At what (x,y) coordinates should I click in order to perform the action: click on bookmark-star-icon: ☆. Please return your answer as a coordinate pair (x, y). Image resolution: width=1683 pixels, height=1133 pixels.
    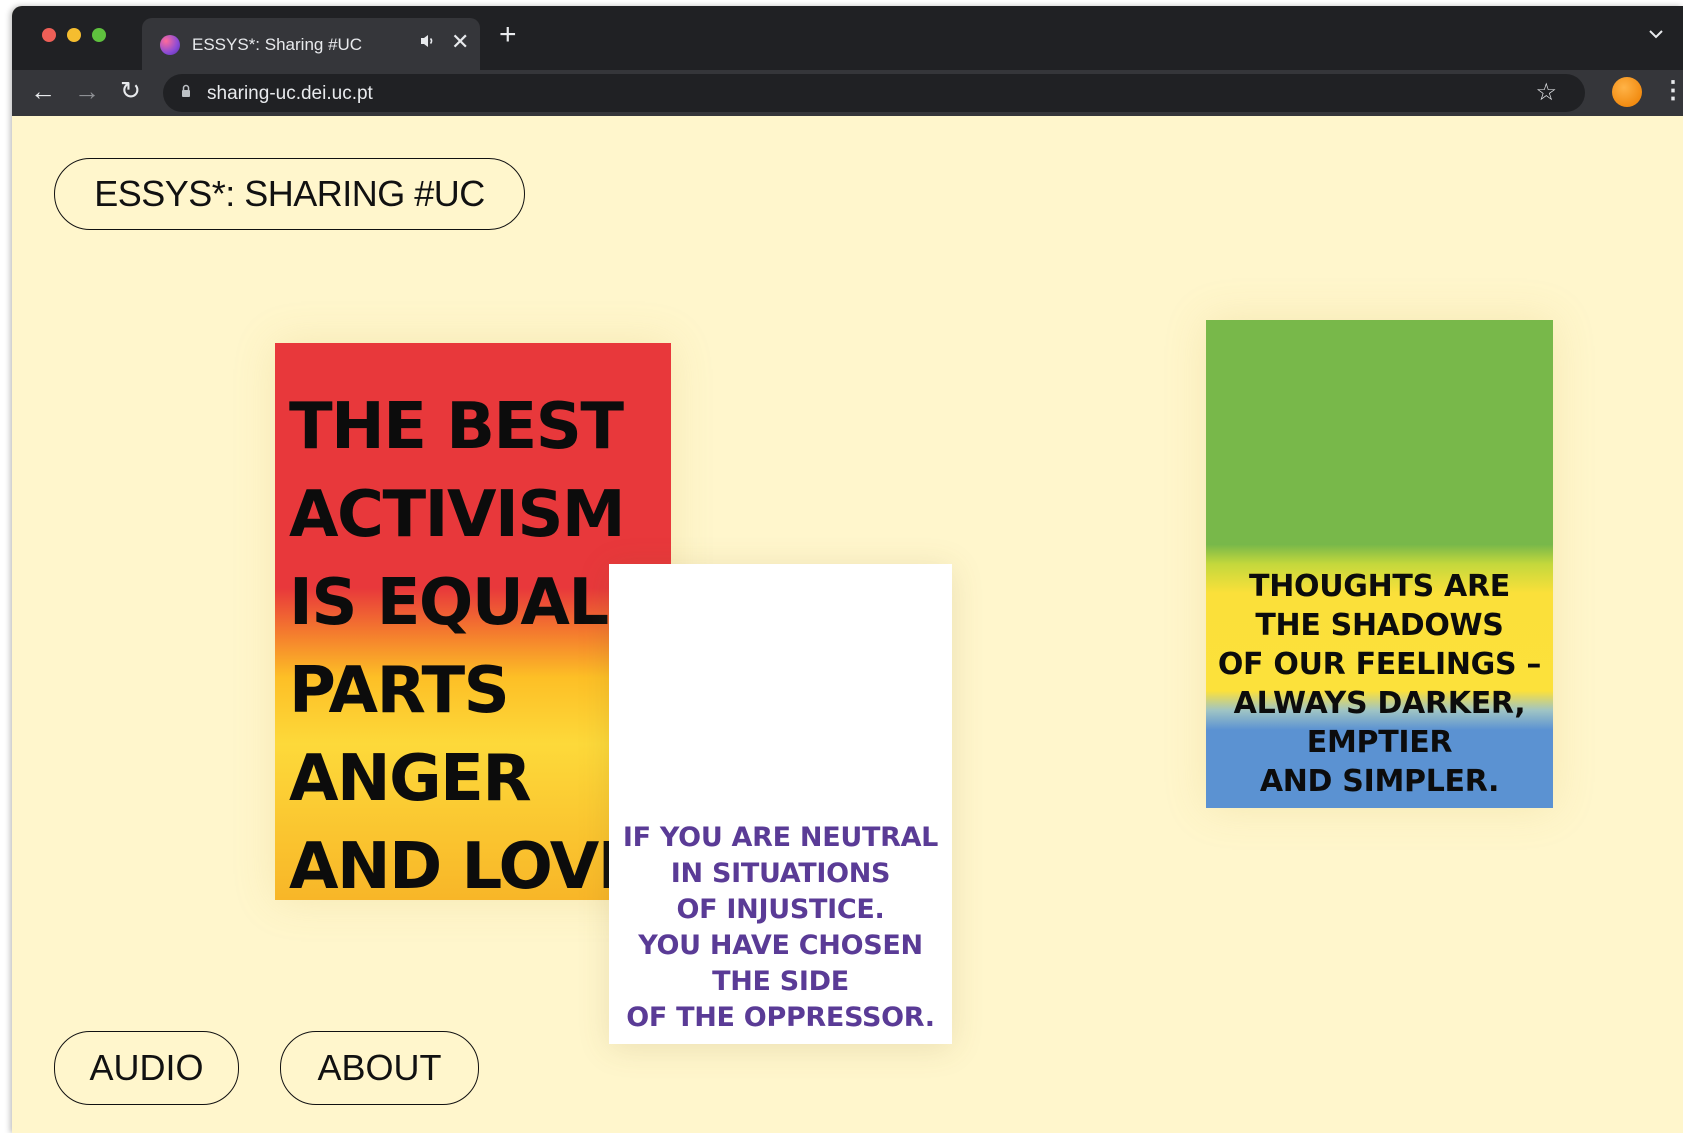
    Looking at the image, I should click on (1546, 92).